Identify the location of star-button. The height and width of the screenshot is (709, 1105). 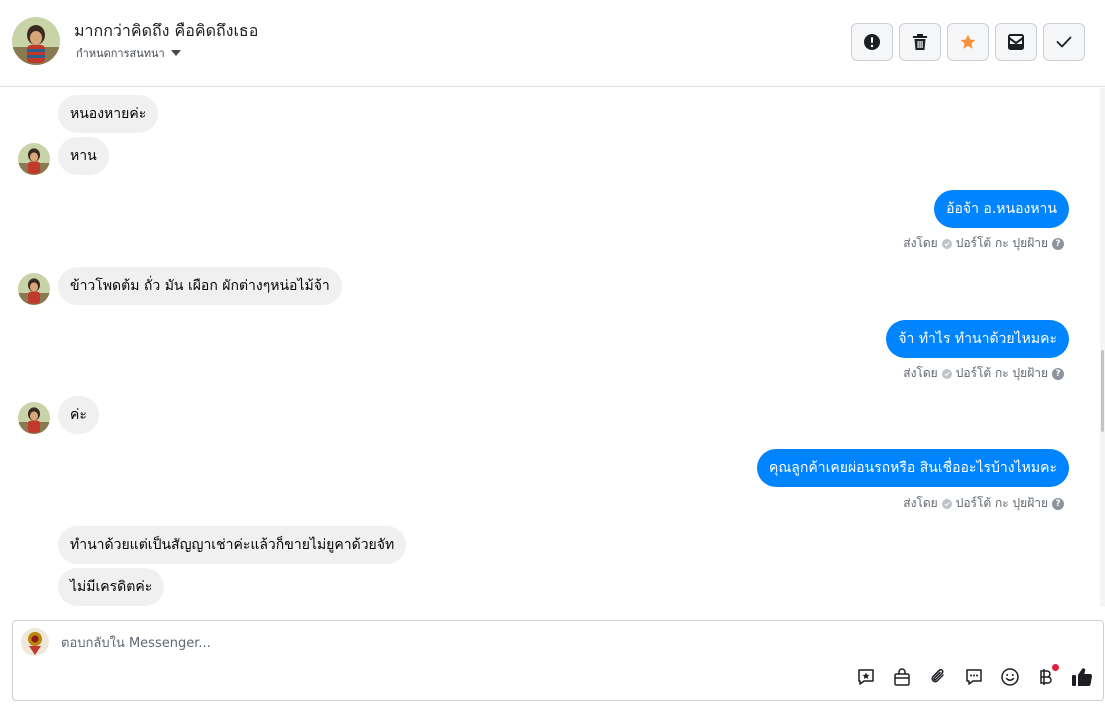
(968, 42).